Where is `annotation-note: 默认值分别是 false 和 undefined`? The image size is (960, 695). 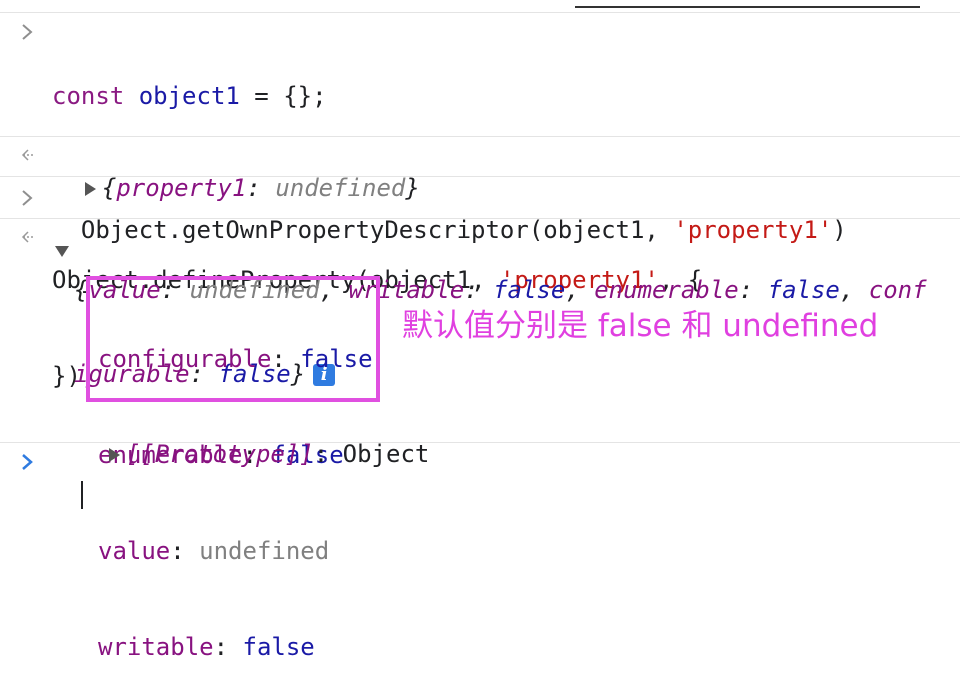 annotation-note: 默认值分别是 false 和 undefined is located at coordinates (640, 326).